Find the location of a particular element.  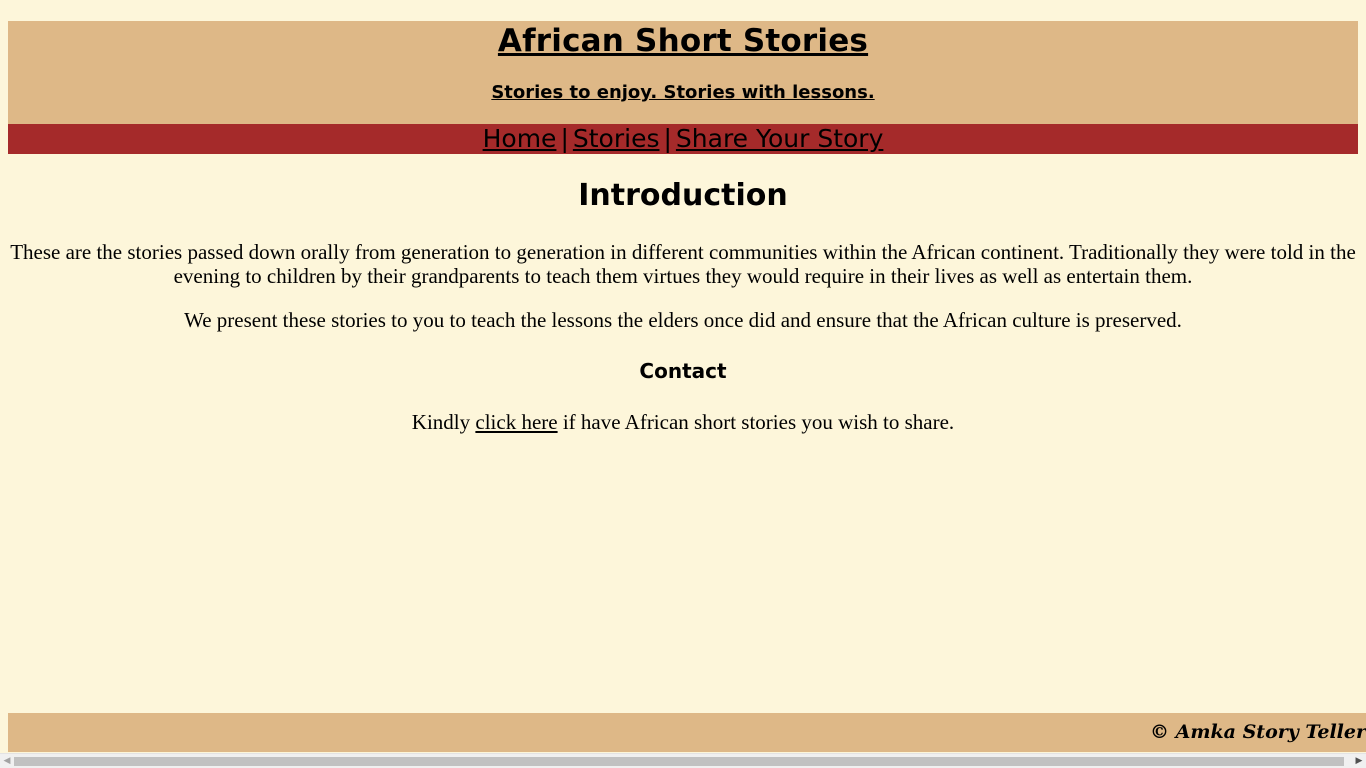

scroll-left-arrow-icon: ◀ is located at coordinates (7, 761).